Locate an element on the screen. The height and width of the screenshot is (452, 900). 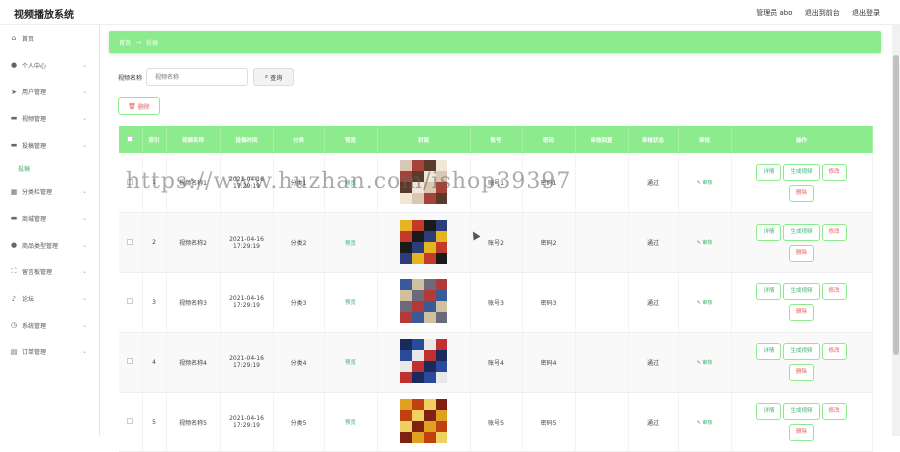
sidebar-item: ⛶ 留言板管理 ⌄ is located at coordinates (49, 272).